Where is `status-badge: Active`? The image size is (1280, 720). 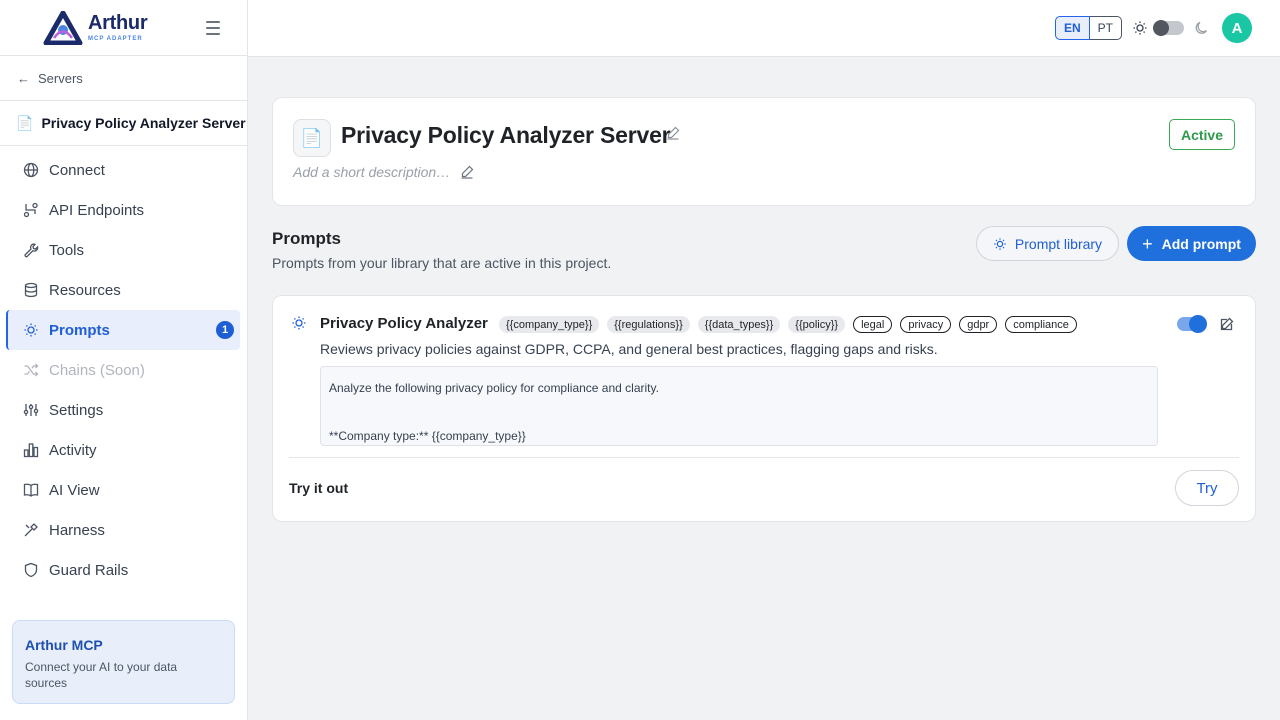
status-badge: Active is located at coordinates (1201, 134).